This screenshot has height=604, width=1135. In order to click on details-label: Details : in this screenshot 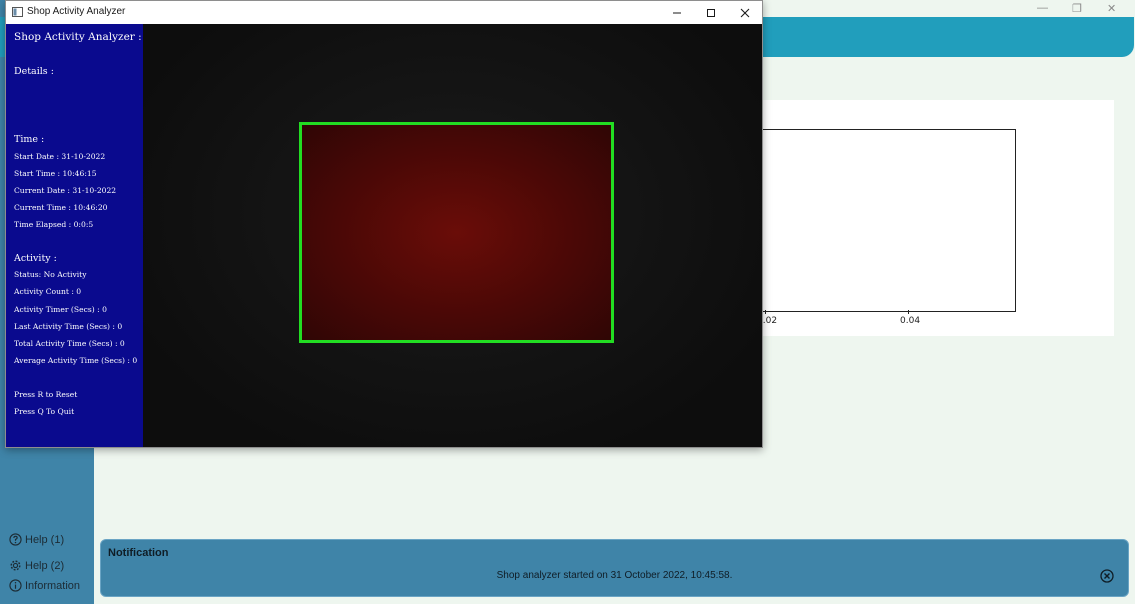, I will do `click(34, 71)`.